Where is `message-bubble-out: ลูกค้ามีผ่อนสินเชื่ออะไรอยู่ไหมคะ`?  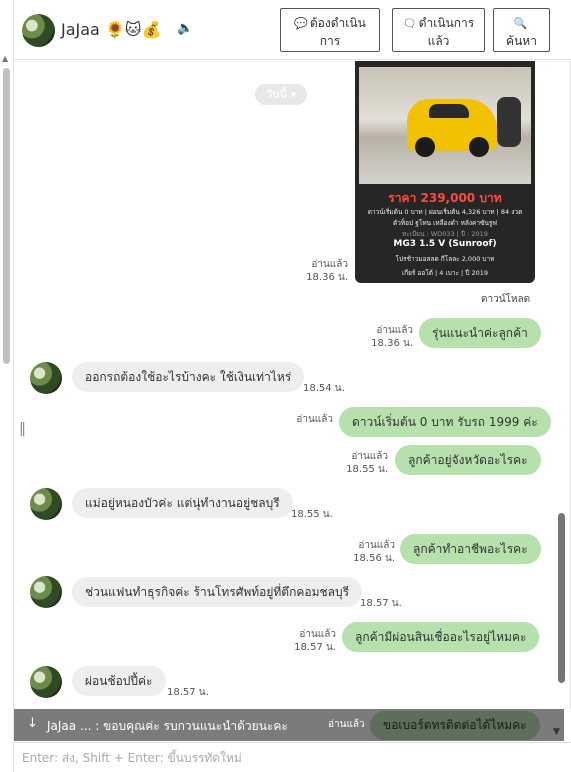 message-bubble-out: ลูกค้ามีผ่อนสินเชื่ออะไรอยู่ไหมคะ is located at coordinates (441, 637).